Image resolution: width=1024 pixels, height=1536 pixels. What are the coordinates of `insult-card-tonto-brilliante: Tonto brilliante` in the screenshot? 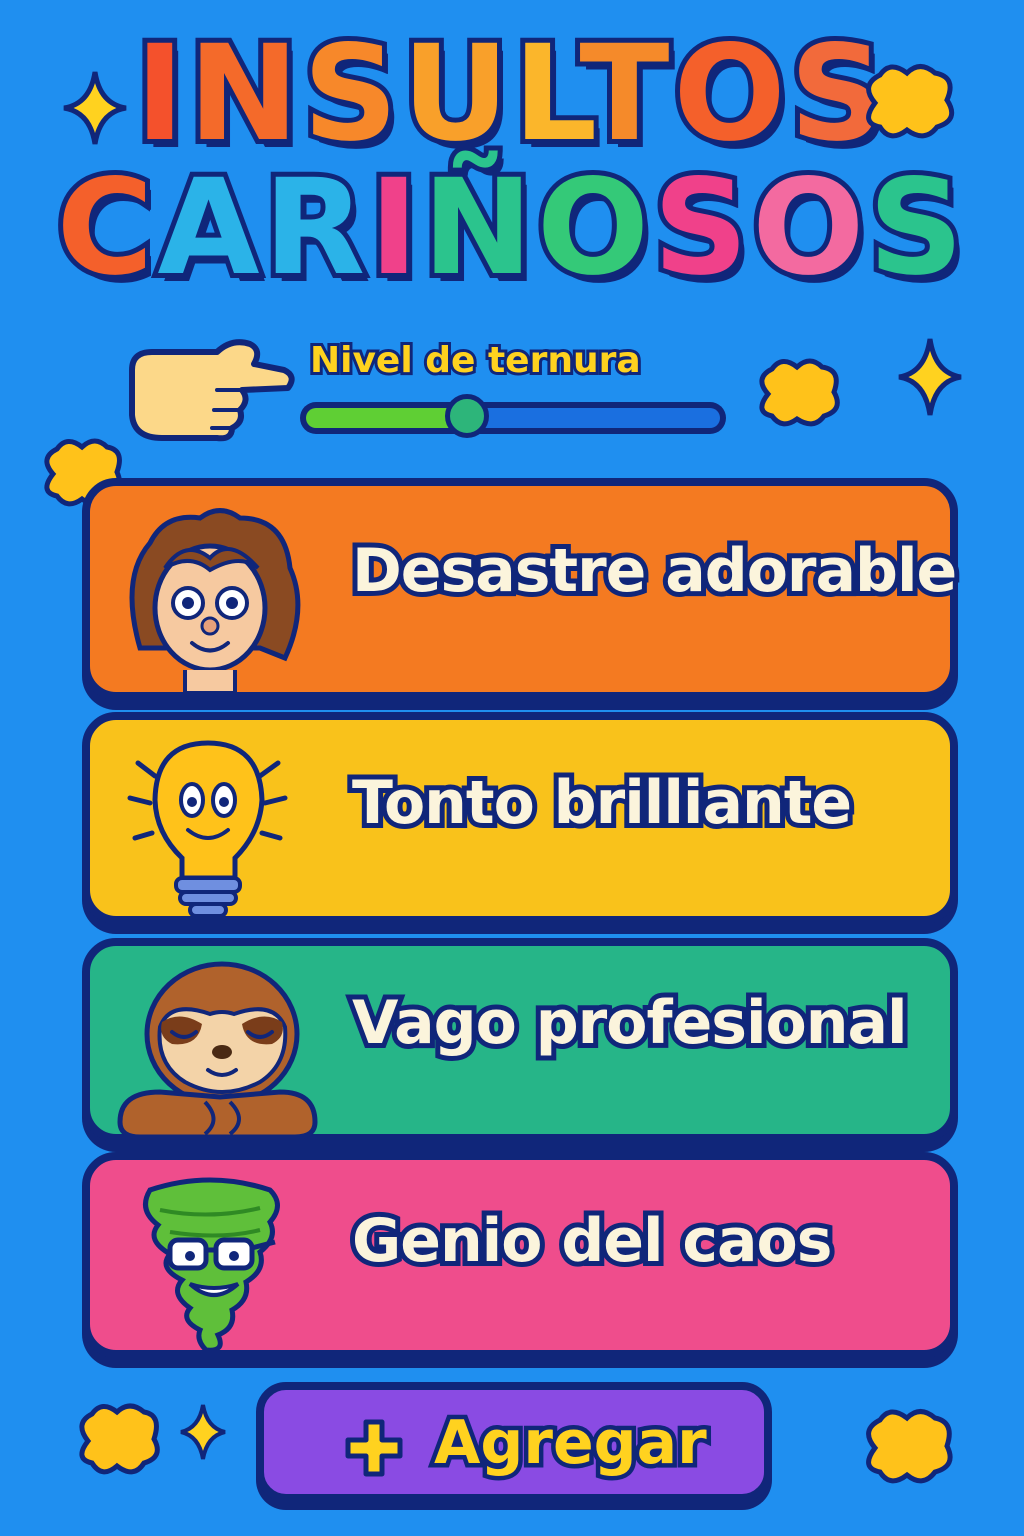 It's located at (520, 818).